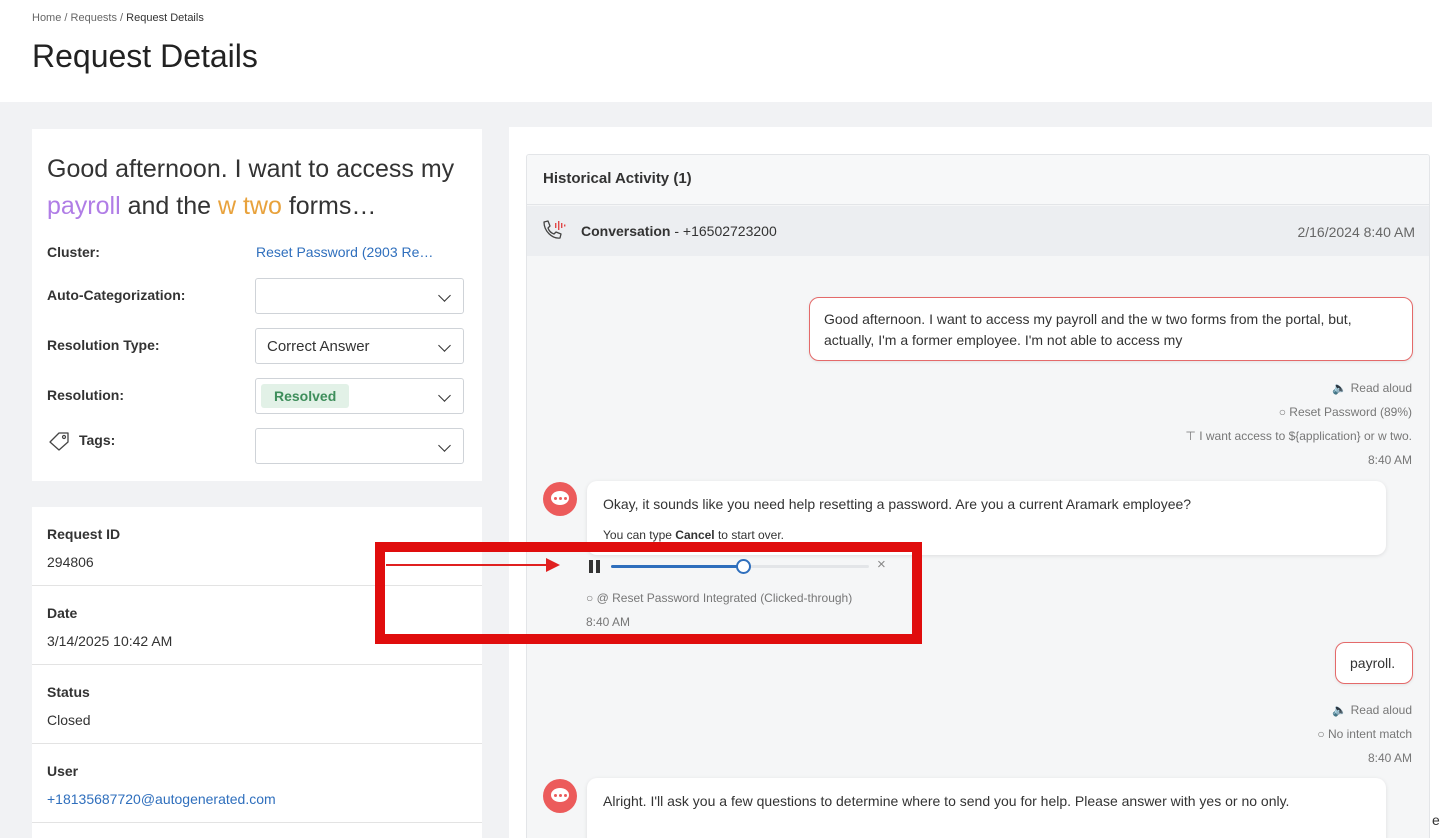 This screenshot has height=838, width=1440. I want to click on user-row: User +18135687720@autogenerated.com, so click(257, 783).